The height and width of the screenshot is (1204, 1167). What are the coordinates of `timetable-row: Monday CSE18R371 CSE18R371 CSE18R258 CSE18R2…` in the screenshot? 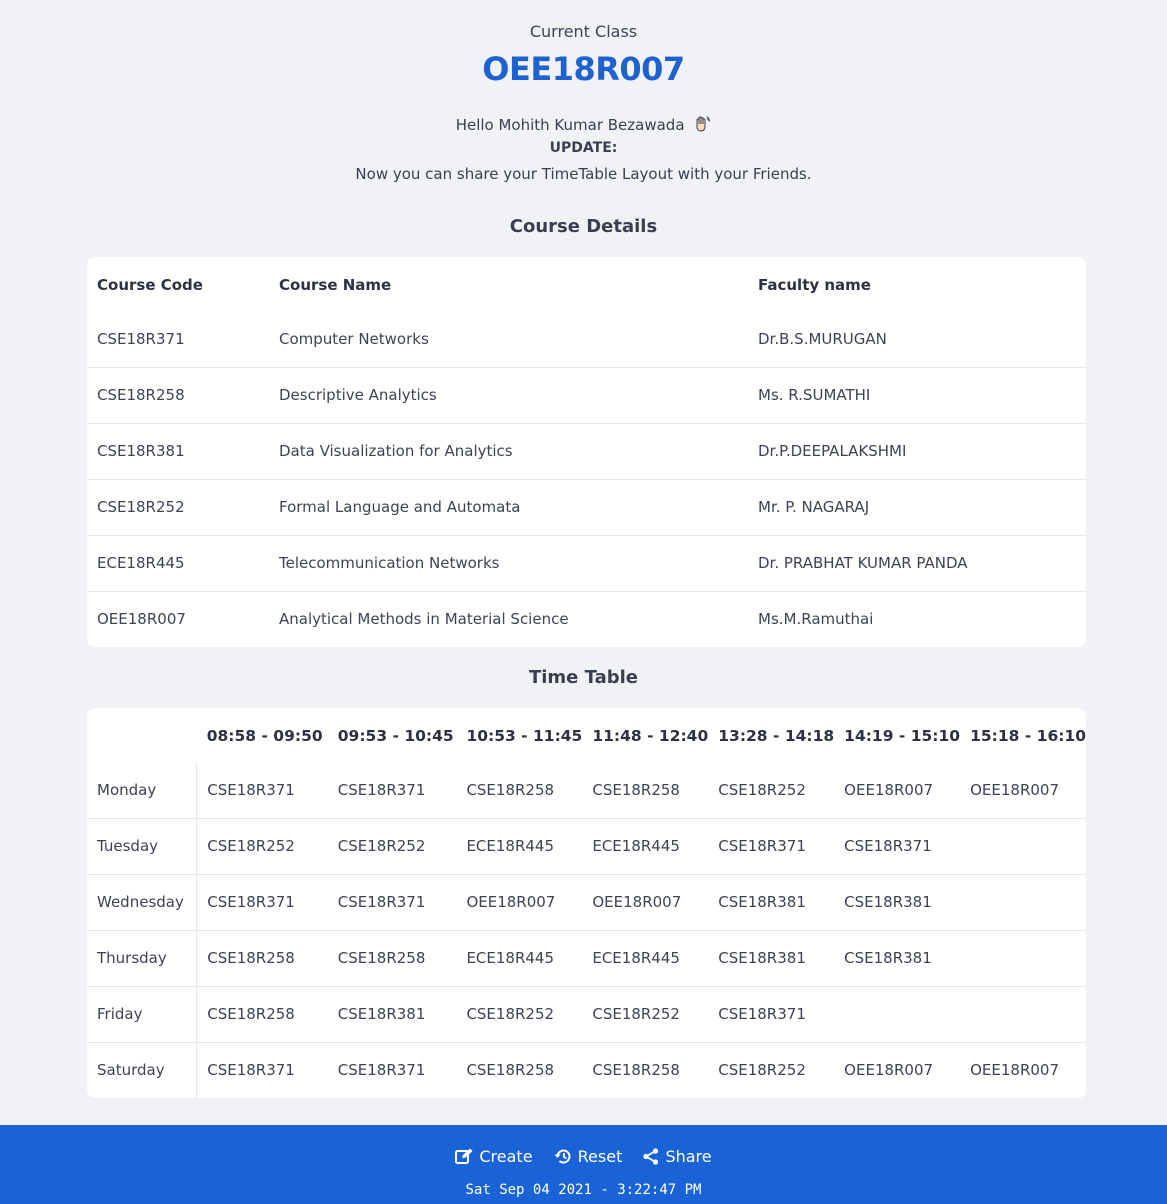 It's located at (586, 790).